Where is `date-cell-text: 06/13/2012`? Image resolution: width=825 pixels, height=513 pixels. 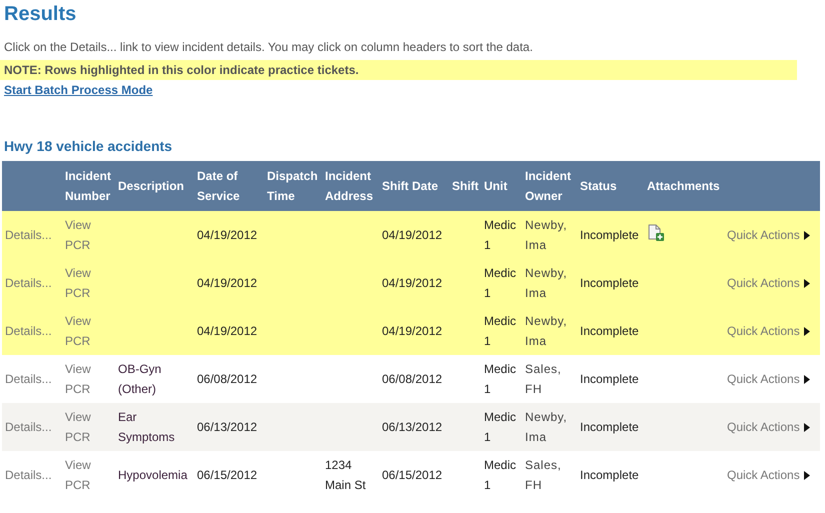
date-cell-text: 06/13/2012 is located at coordinates (227, 427).